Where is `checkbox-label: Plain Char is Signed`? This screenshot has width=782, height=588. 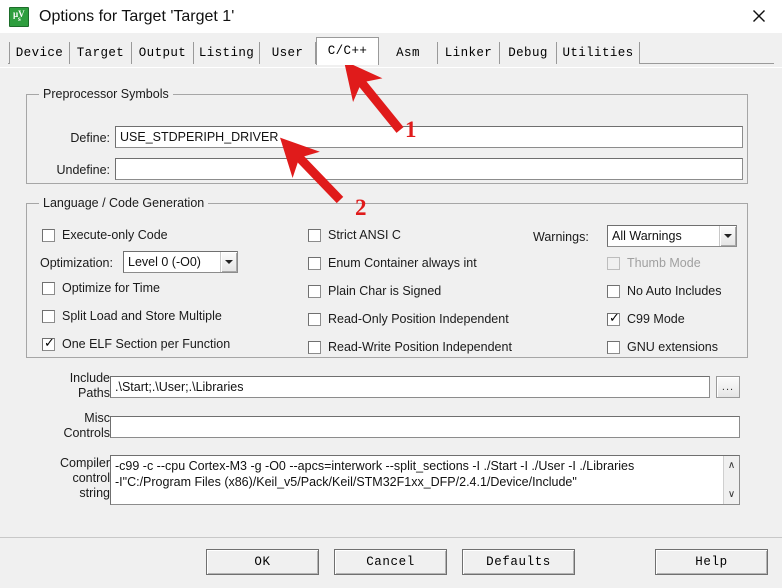 checkbox-label: Plain Char is Signed is located at coordinates (385, 291).